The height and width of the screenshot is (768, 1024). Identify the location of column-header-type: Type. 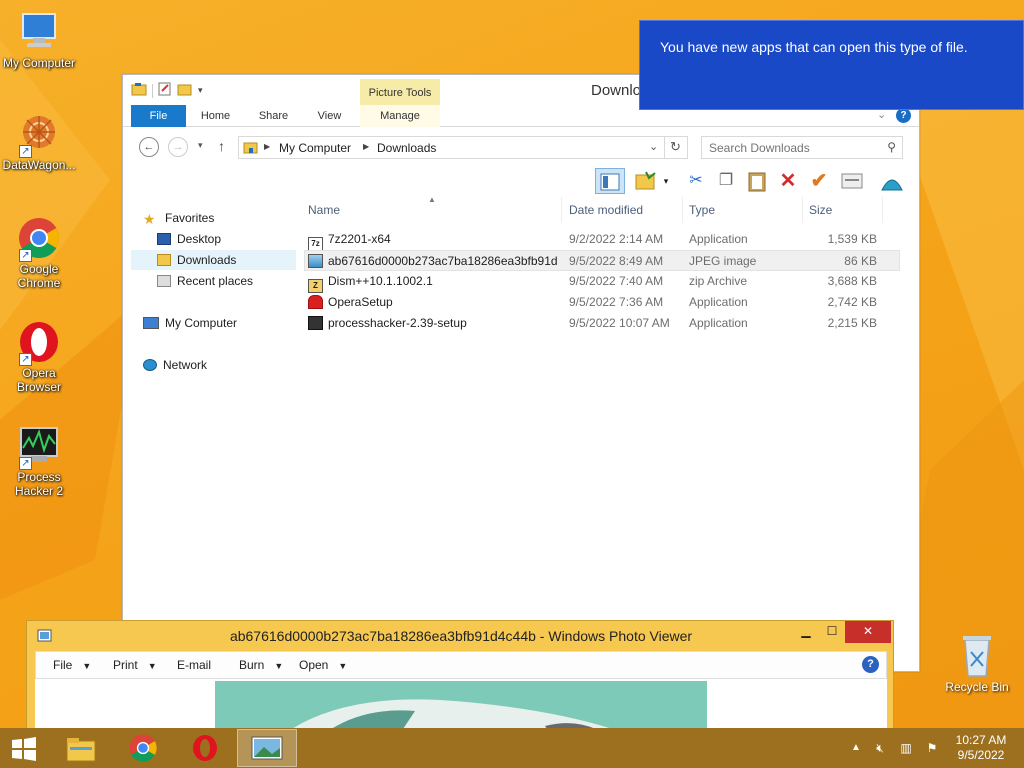
(744, 210).